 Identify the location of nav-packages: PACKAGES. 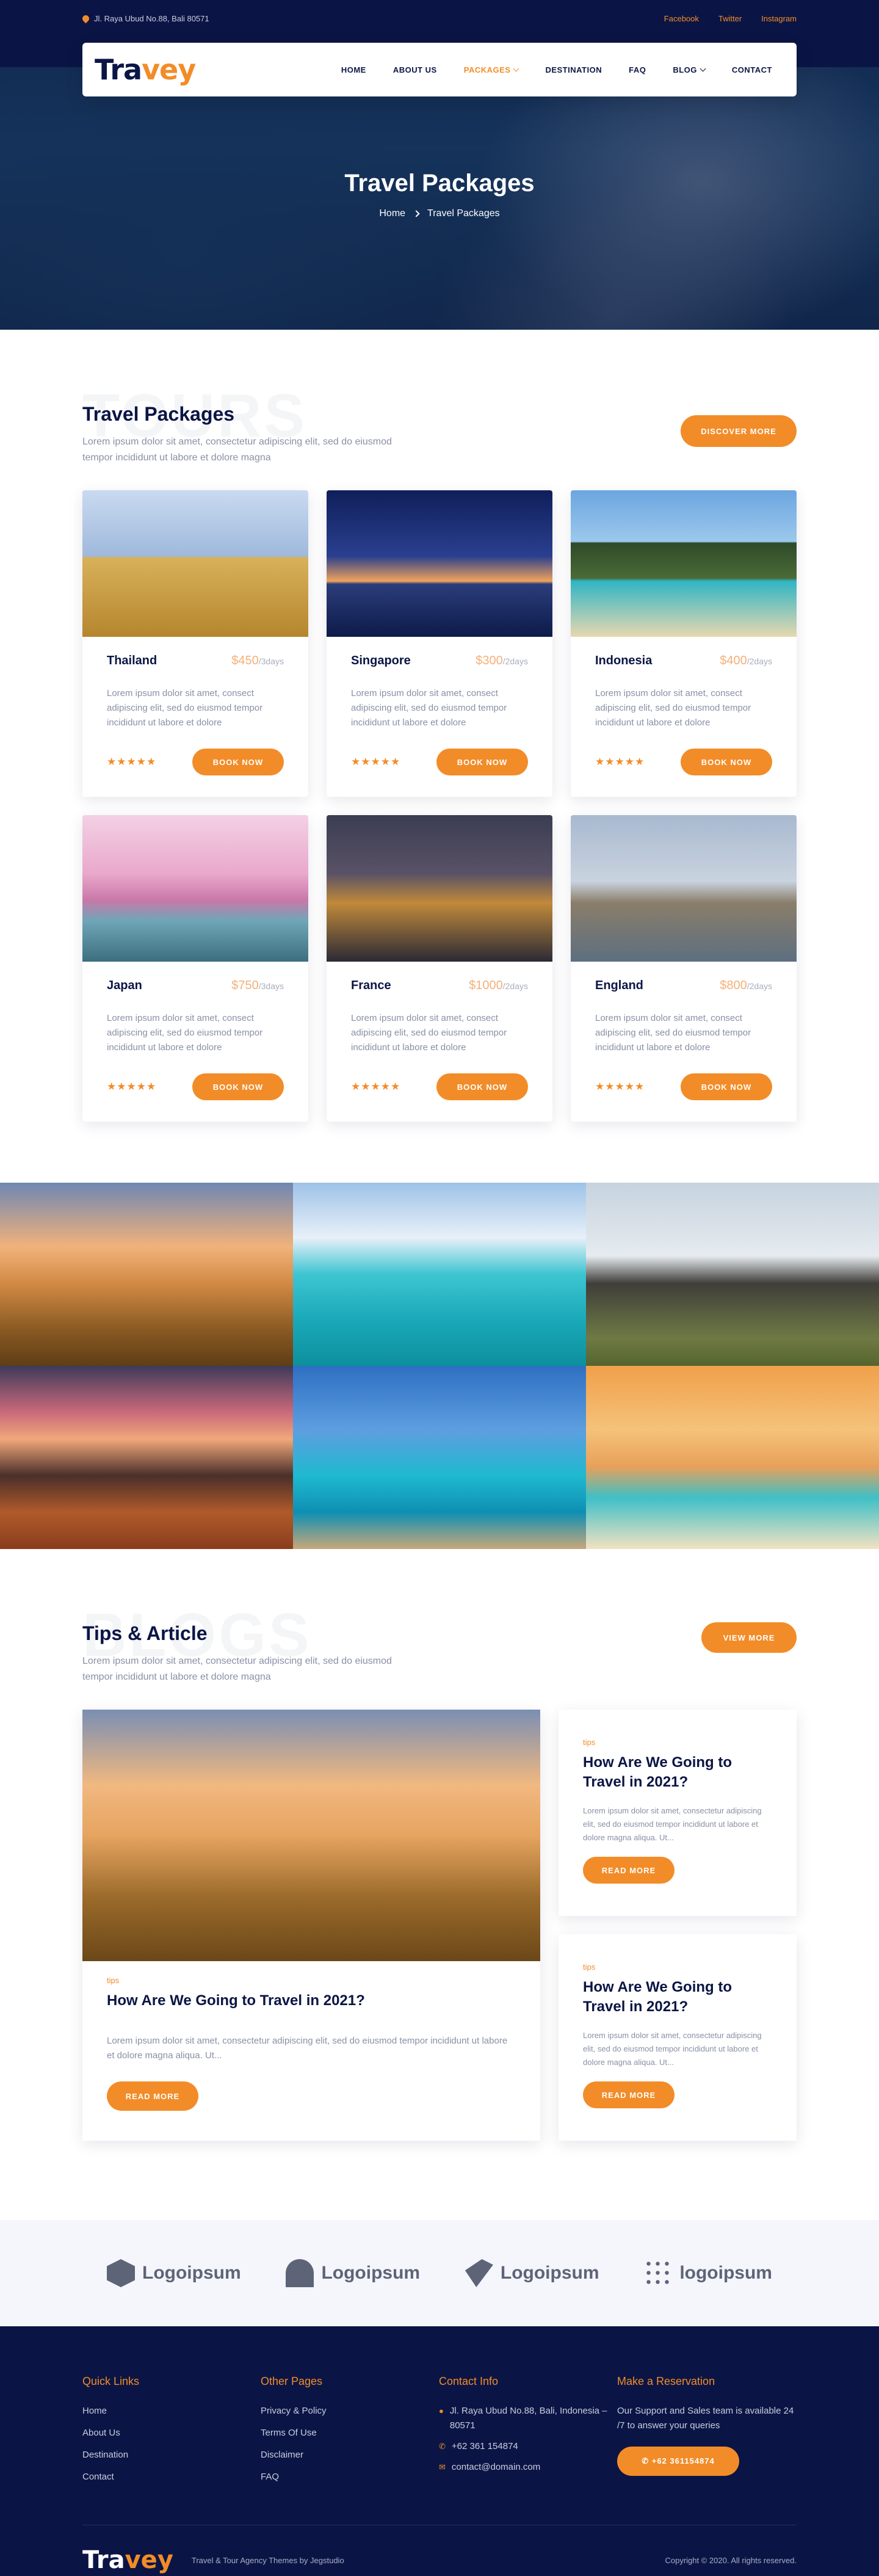
(492, 69).